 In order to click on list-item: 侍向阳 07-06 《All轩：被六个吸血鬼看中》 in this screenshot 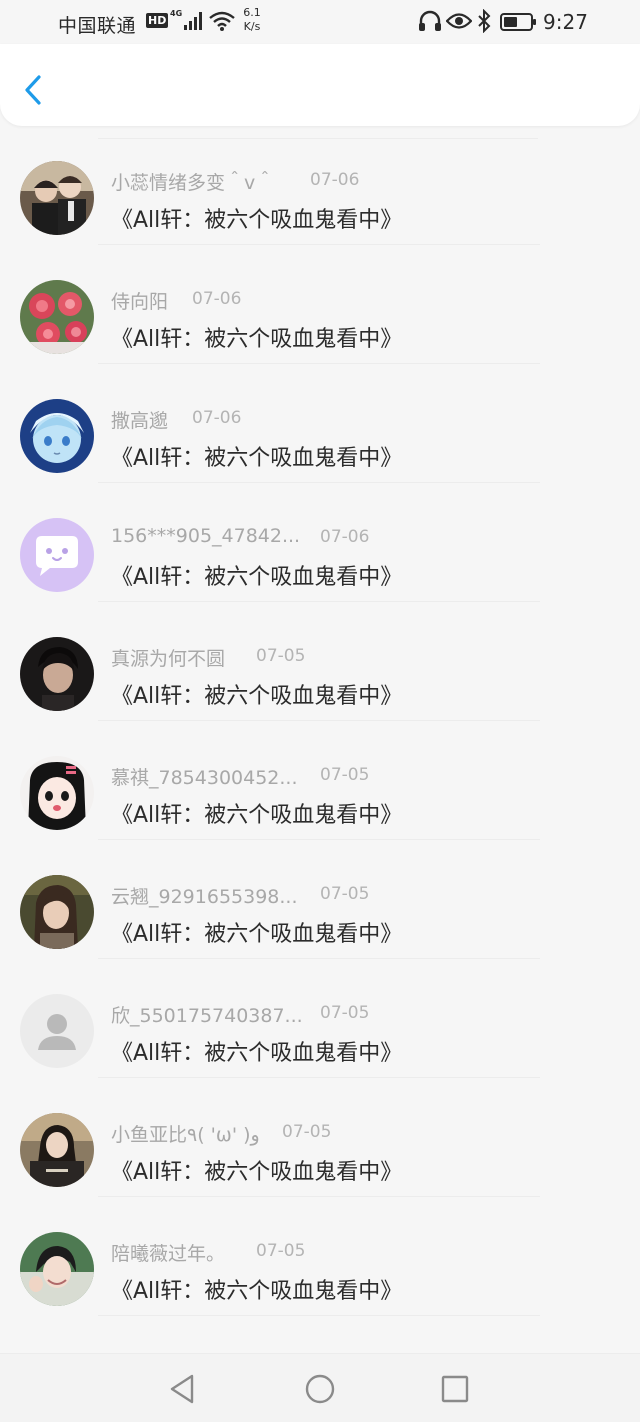, I will do `click(320, 304)`.